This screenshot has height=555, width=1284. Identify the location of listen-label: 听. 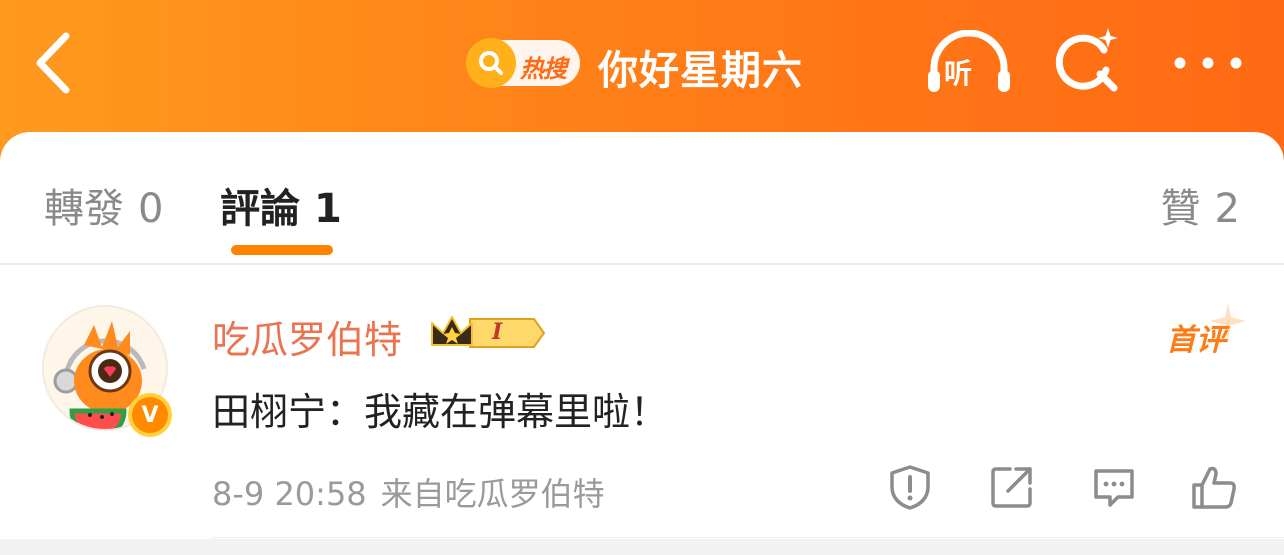
(958, 73).